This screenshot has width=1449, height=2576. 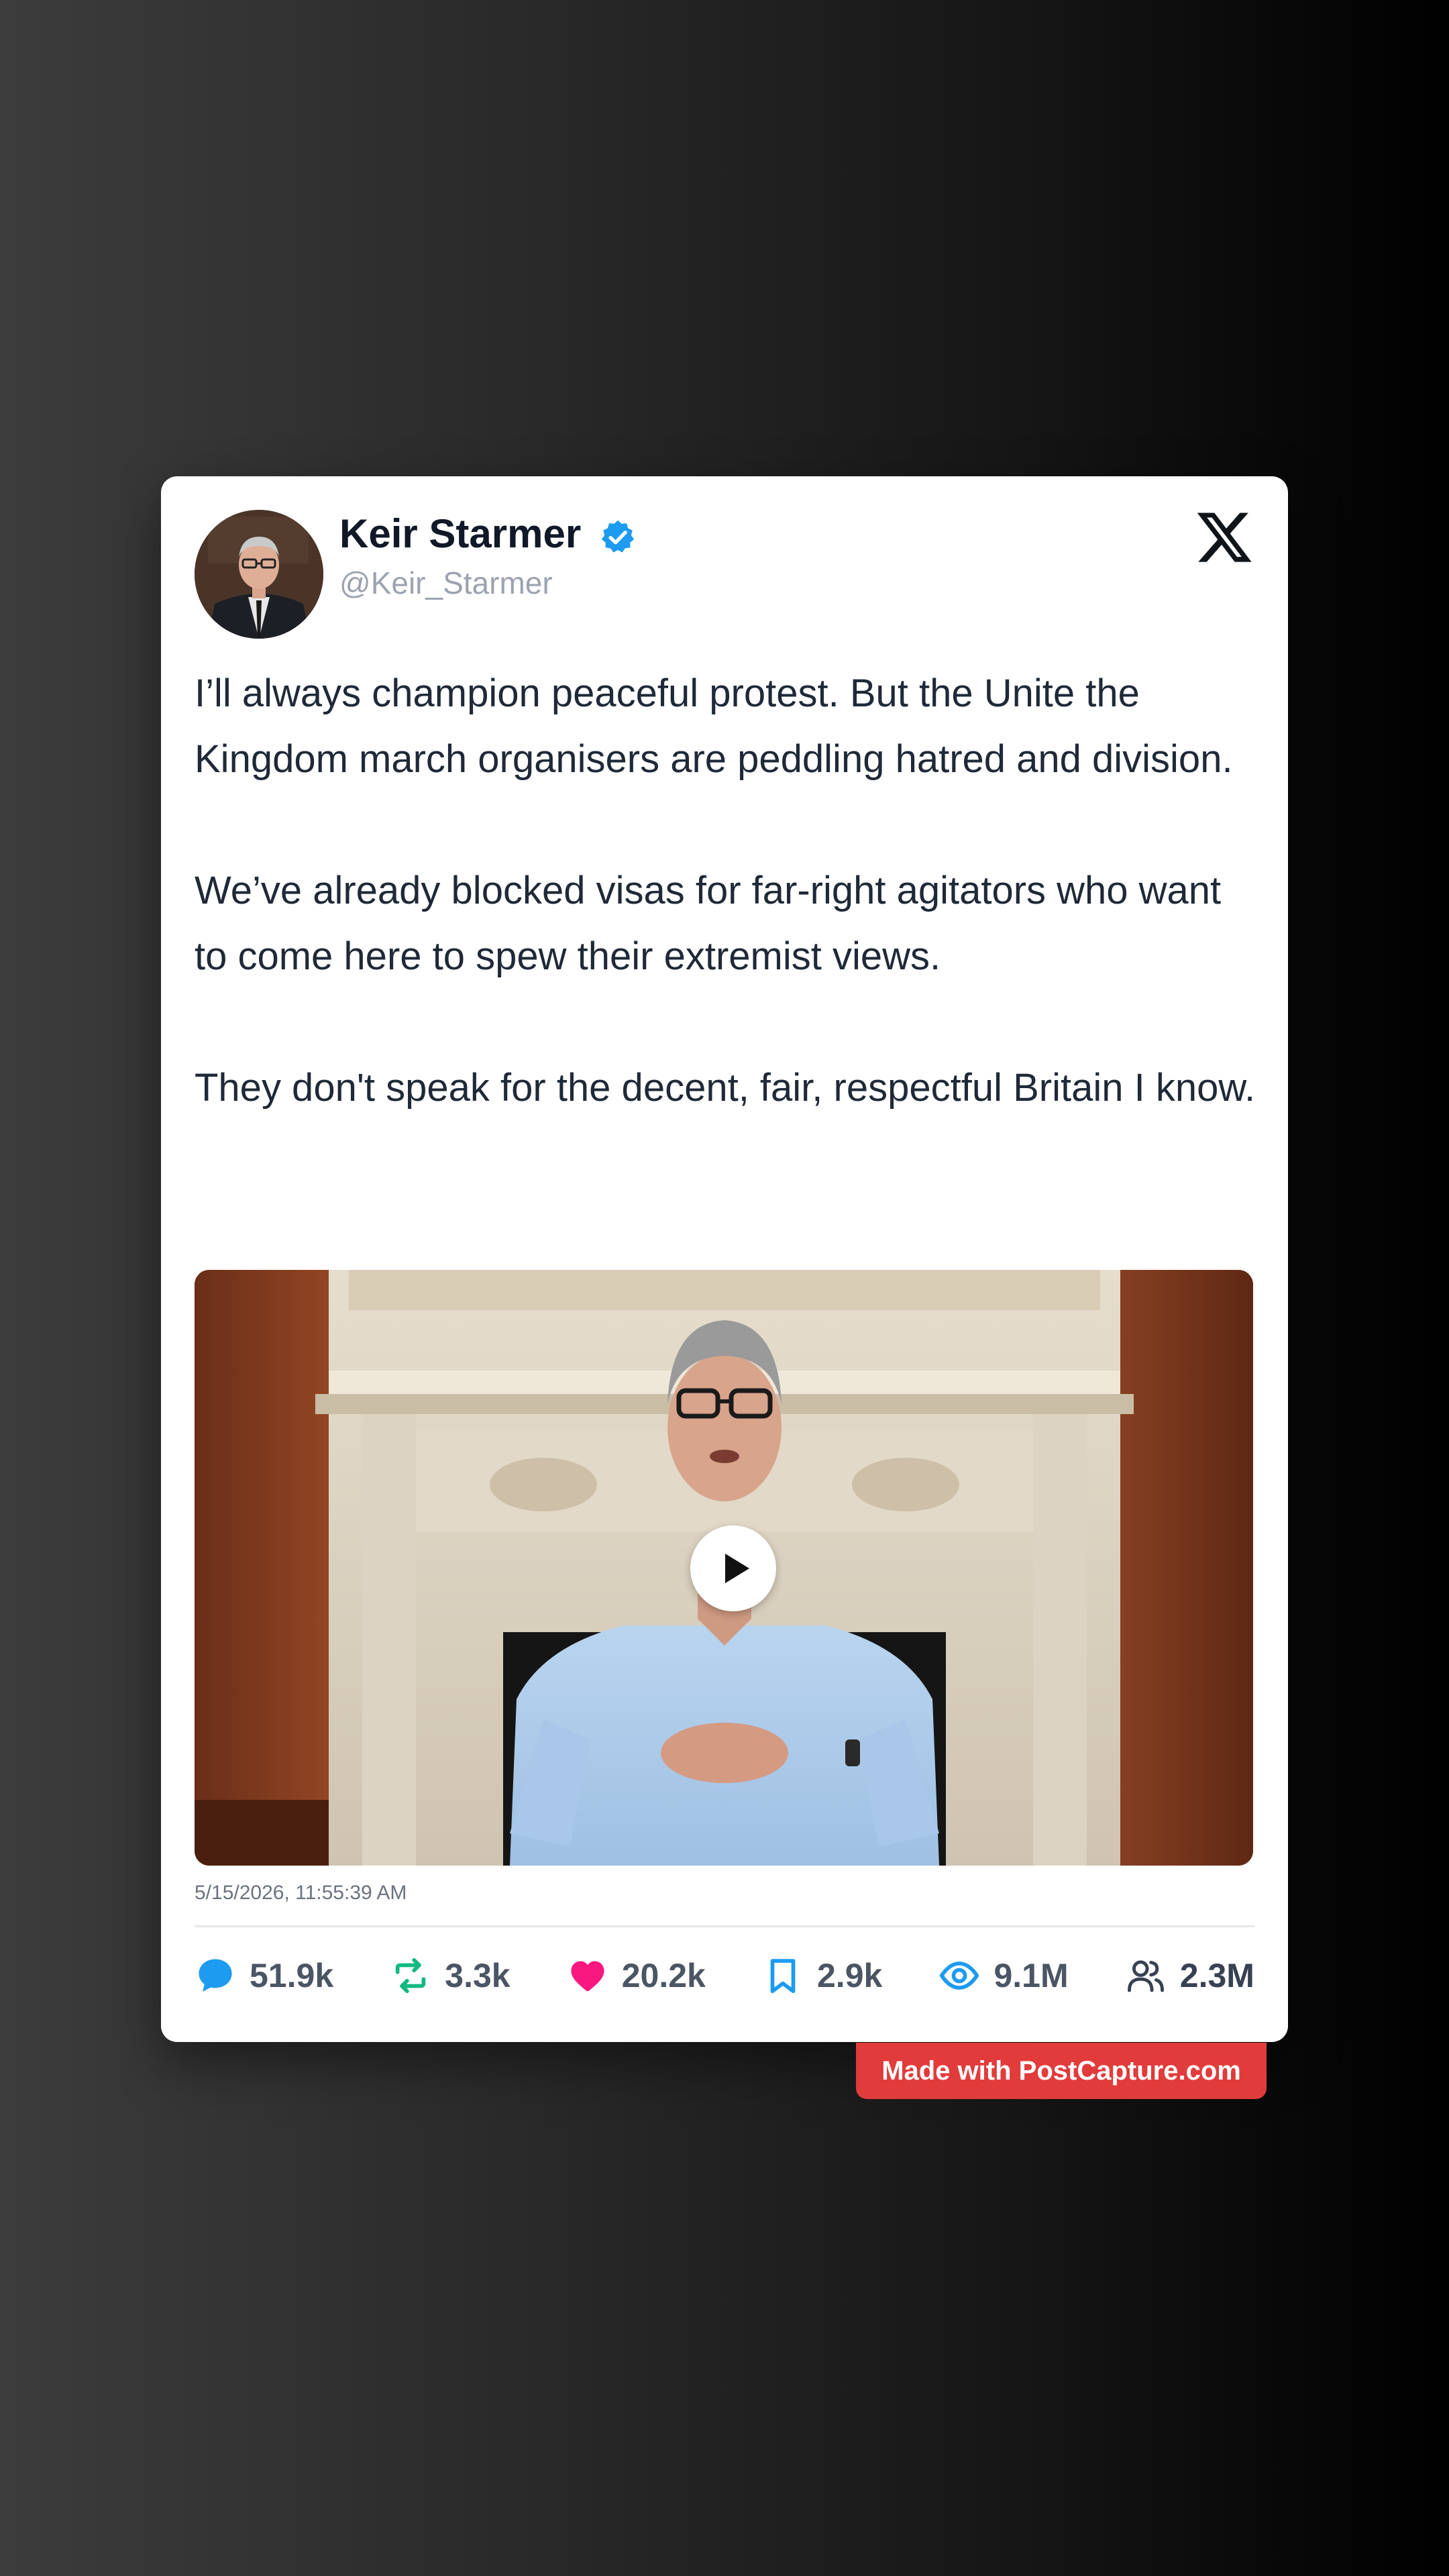 What do you see at coordinates (478, 1975) in the screenshot?
I see `retweet-count: 3.3k` at bounding box center [478, 1975].